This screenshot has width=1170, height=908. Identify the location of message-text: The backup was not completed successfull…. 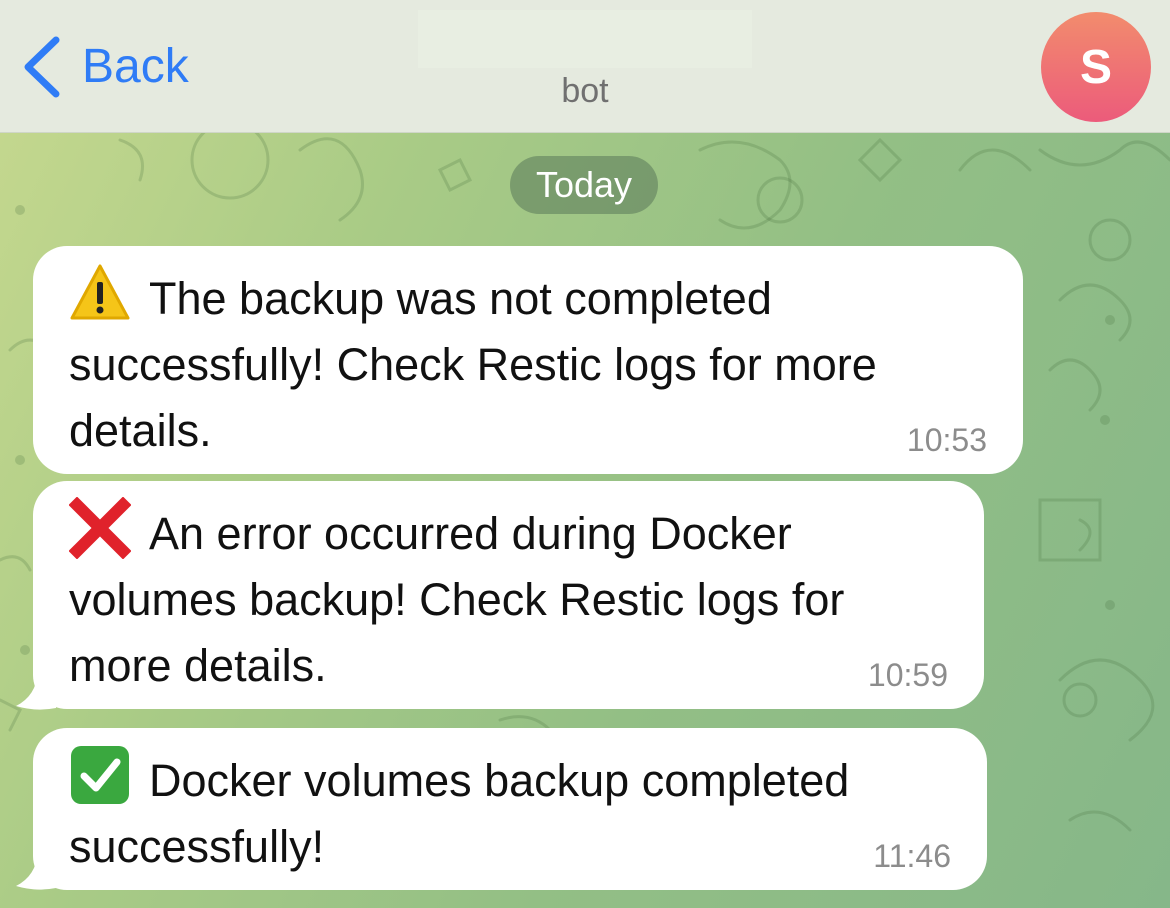
(473, 364).